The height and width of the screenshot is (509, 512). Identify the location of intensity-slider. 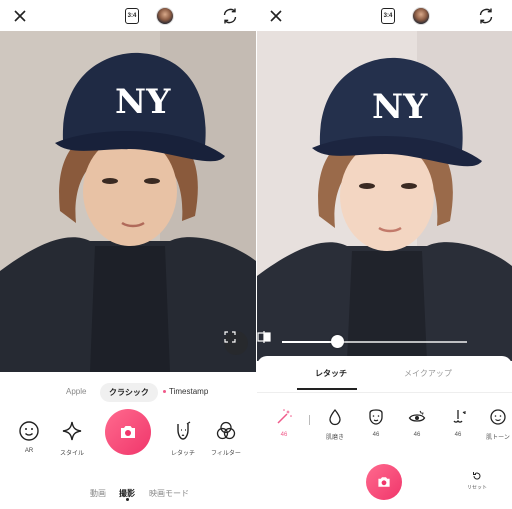
(384, 343).